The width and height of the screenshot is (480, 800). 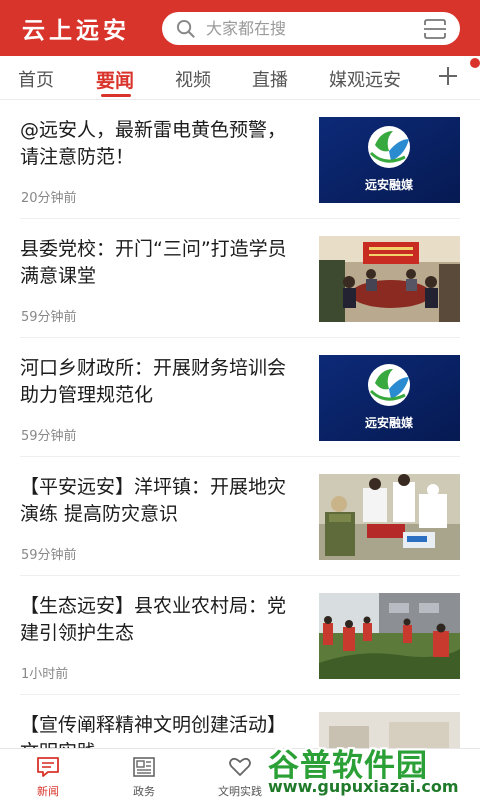 What do you see at coordinates (48, 767) in the screenshot?
I see `news-icon` at bounding box center [48, 767].